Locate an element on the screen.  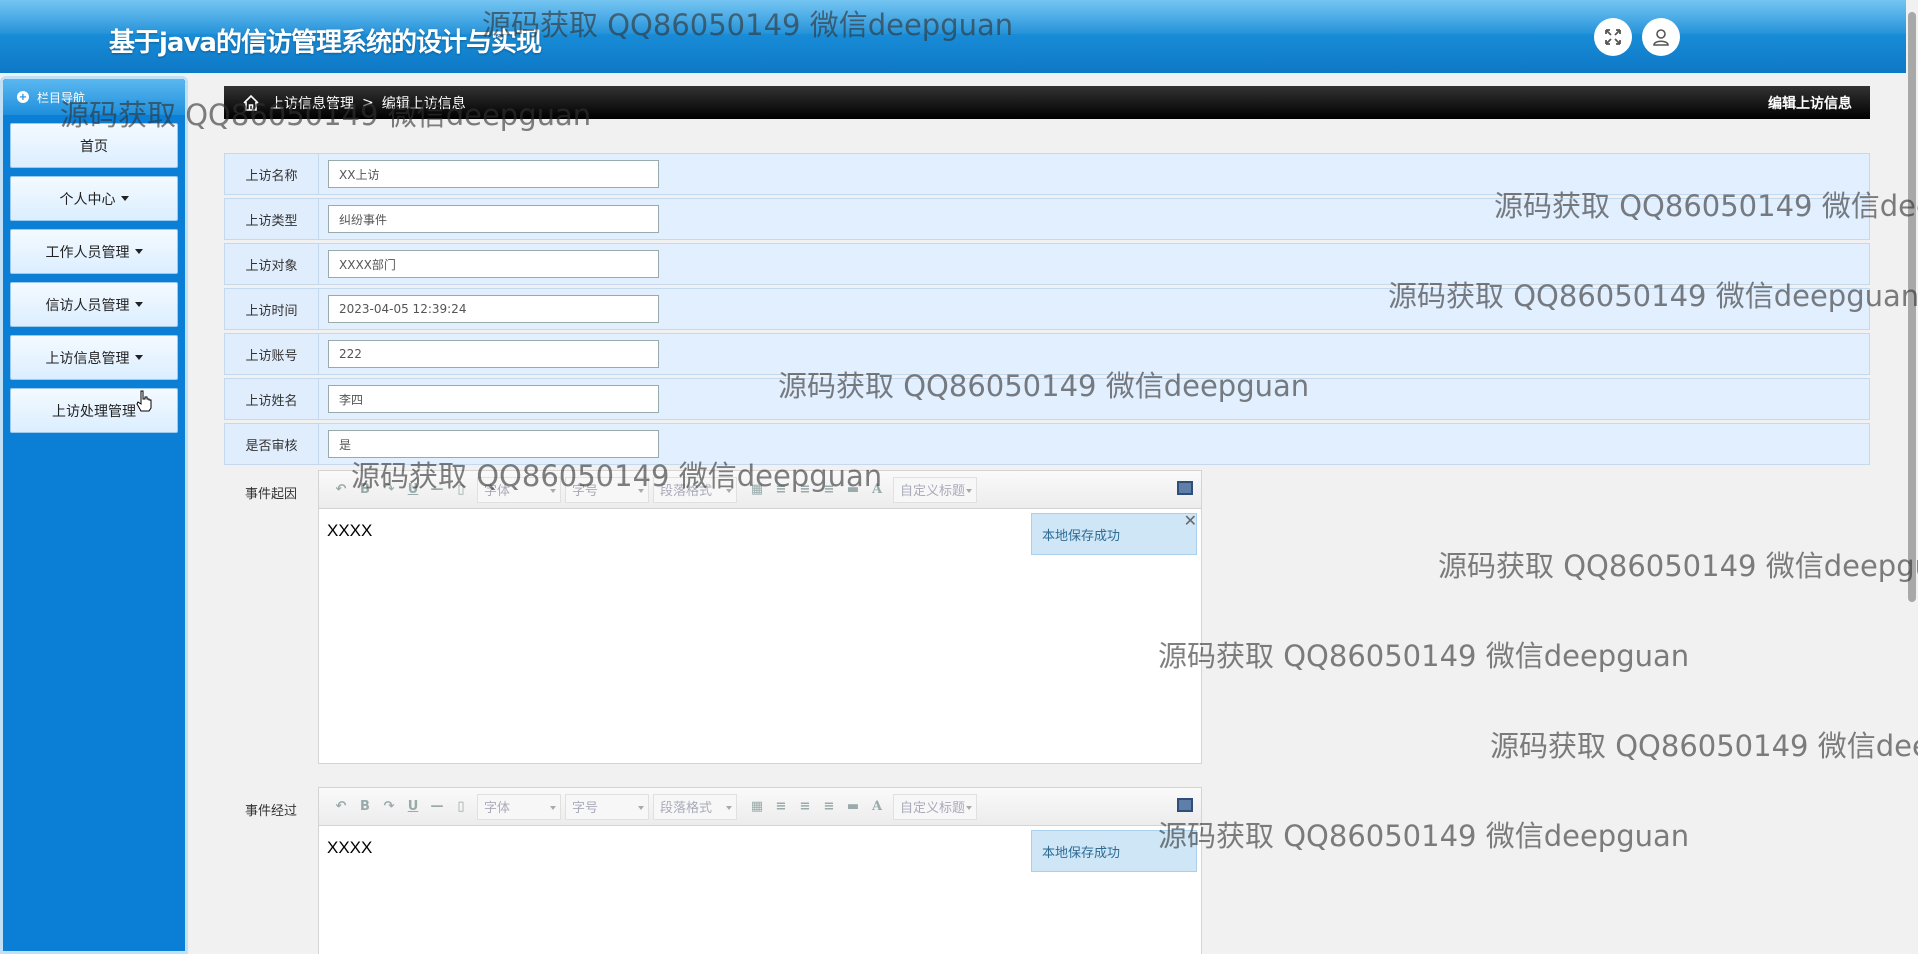
app-title: 基于java的信访管理系统的设计与实现 is located at coordinates (325, 43).